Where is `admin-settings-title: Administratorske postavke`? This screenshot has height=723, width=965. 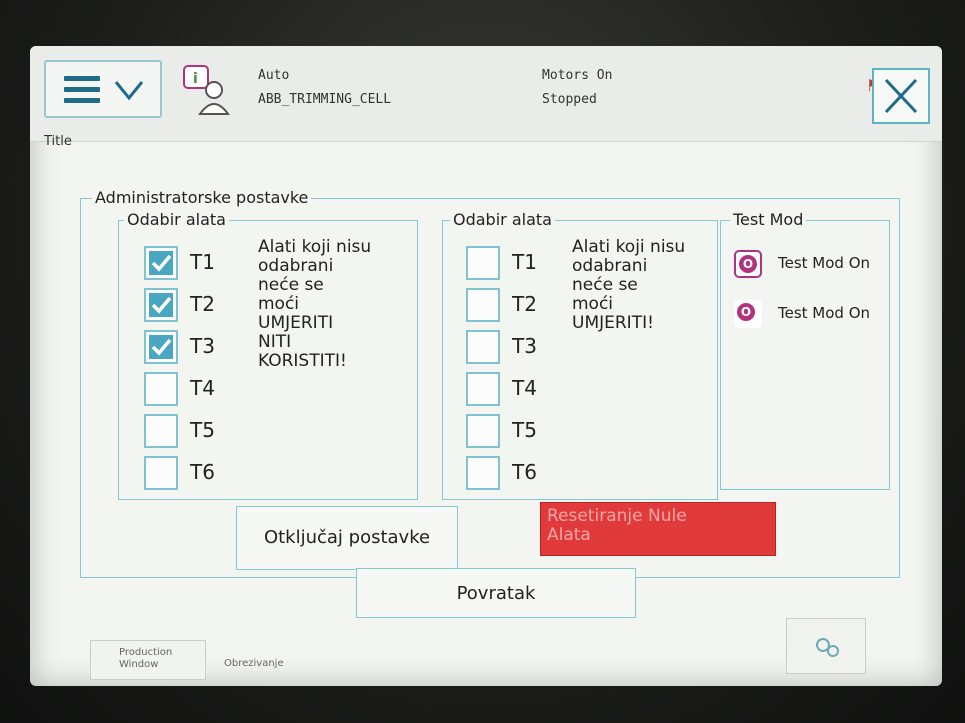 admin-settings-title: Administratorske postavke is located at coordinates (202, 198).